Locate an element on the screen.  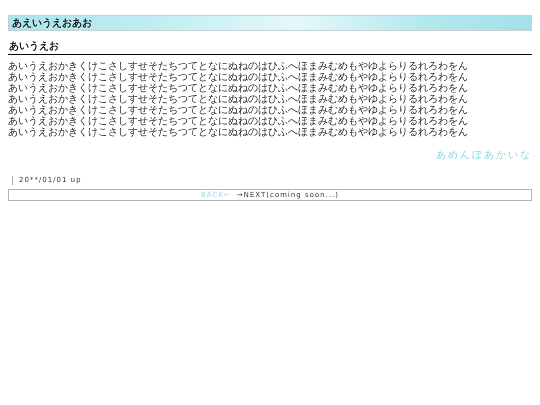
signature: あめんぼあかいな is located at coordinates (484, 155).